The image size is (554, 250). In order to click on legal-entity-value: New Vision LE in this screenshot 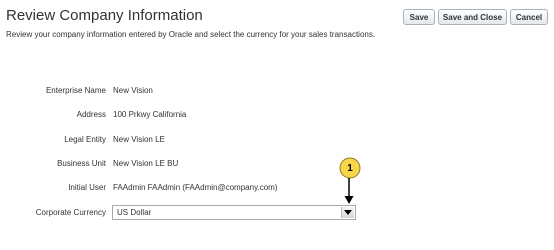, I will do `click(139, 139)`.